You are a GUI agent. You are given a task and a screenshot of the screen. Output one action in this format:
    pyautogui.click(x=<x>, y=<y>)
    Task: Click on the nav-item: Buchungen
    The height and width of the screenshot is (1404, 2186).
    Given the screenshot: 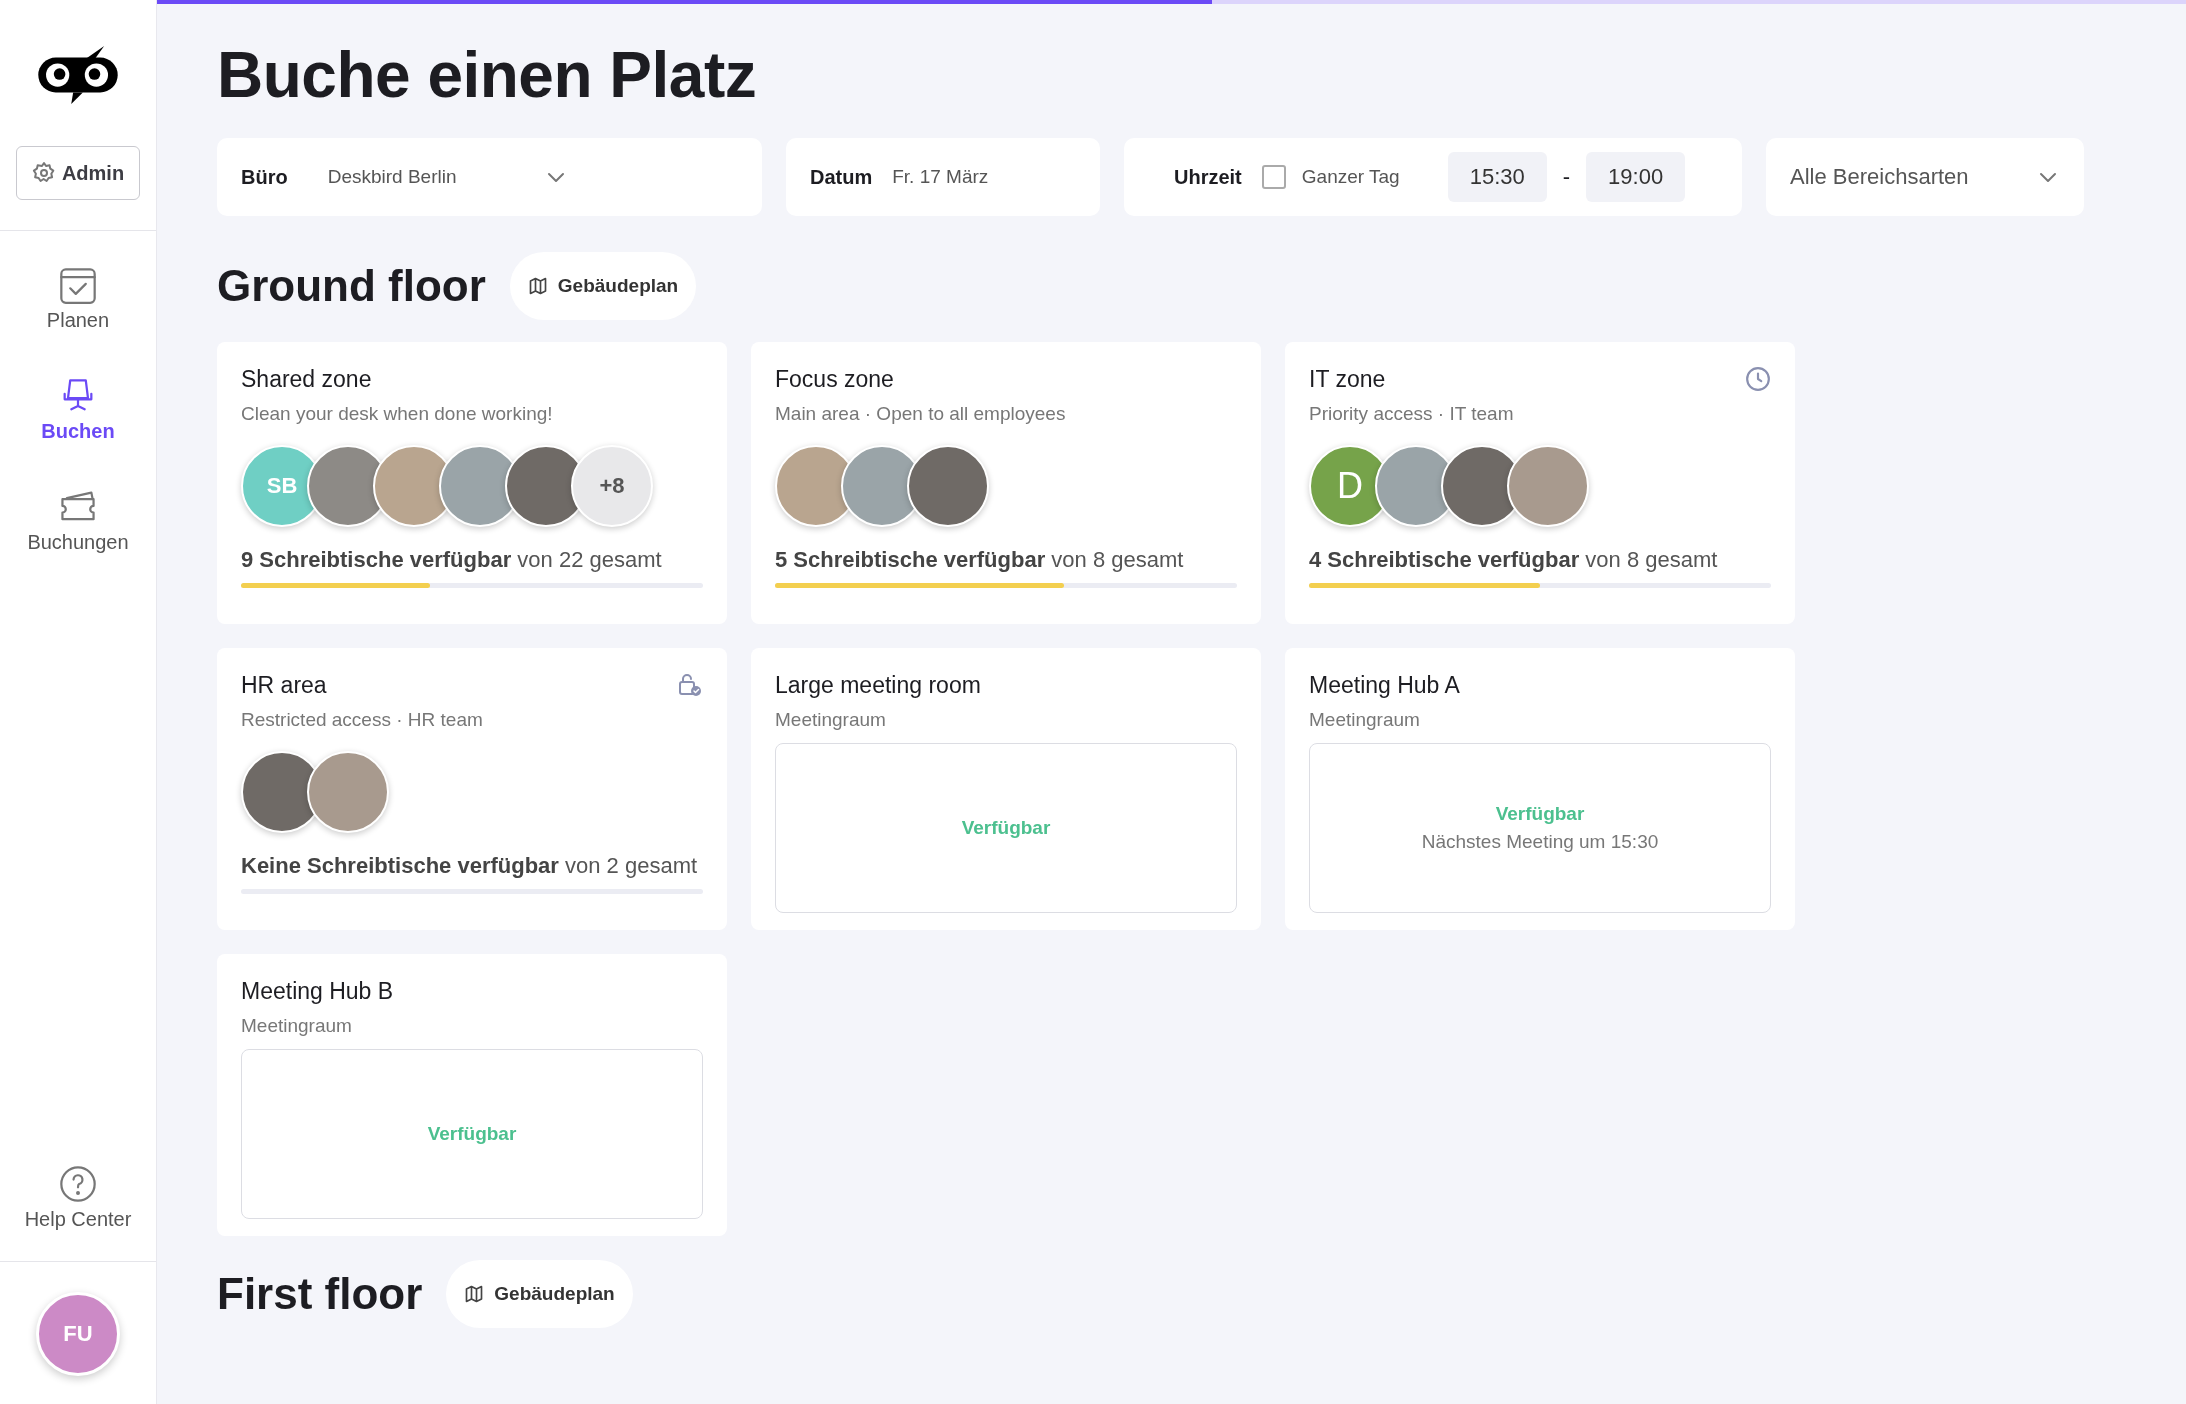 What is the action you would take?
    pyautogui.click(x=78, y=520)
    